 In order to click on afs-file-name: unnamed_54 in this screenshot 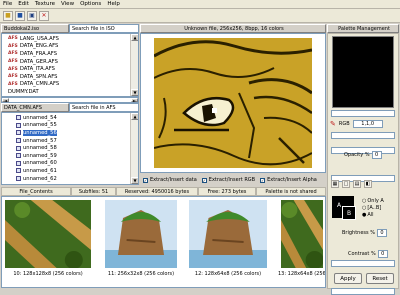, I will do `click(40, 117)`.